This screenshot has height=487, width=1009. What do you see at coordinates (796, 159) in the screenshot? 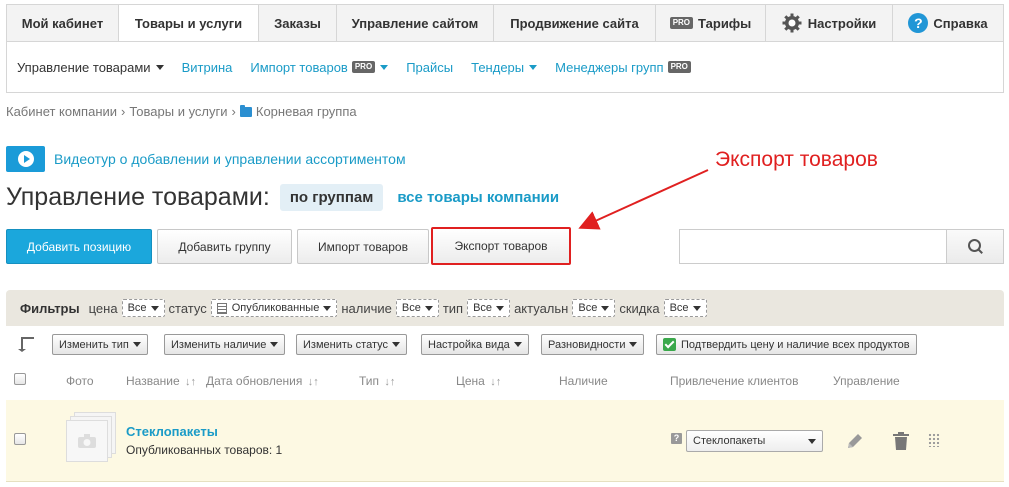
I see `annotation-label: Экспорт товаров` at bounding box center [796, 159].